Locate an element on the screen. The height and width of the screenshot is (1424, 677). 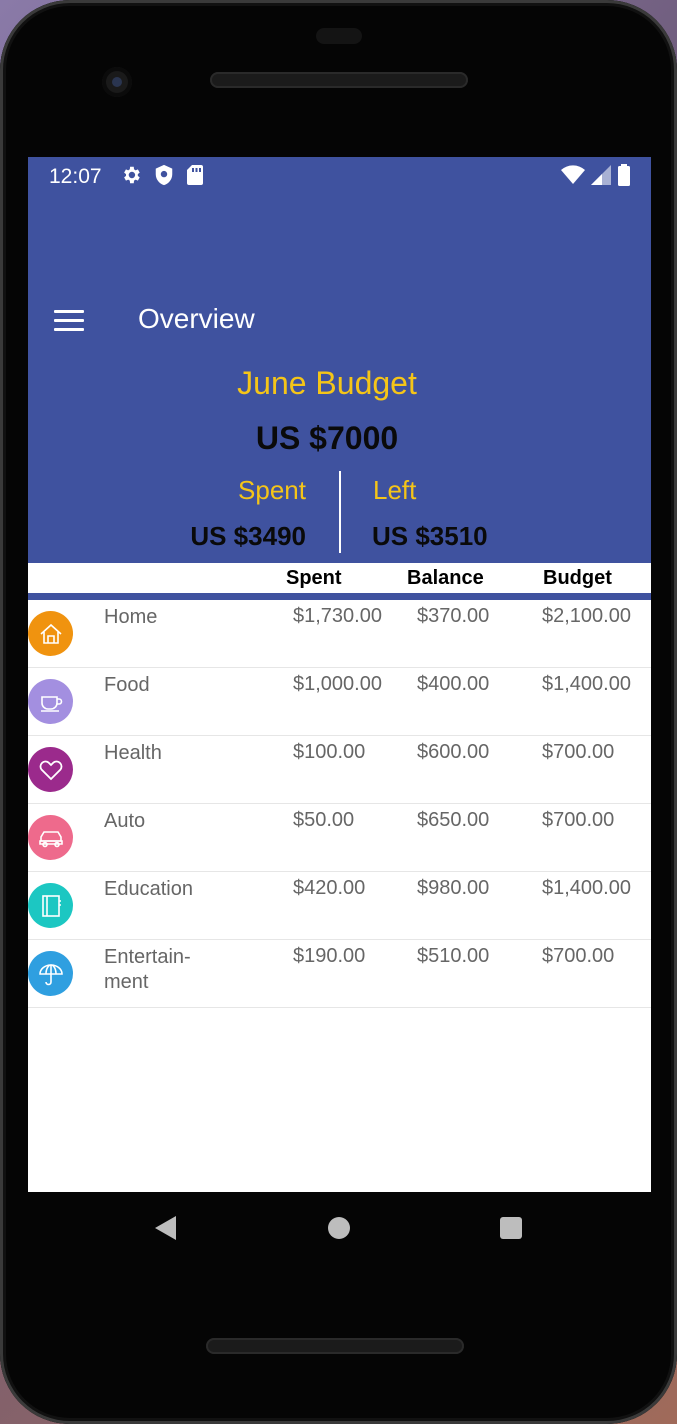
budget-cell: $2,100.00 is located at coordinates (586, 616).